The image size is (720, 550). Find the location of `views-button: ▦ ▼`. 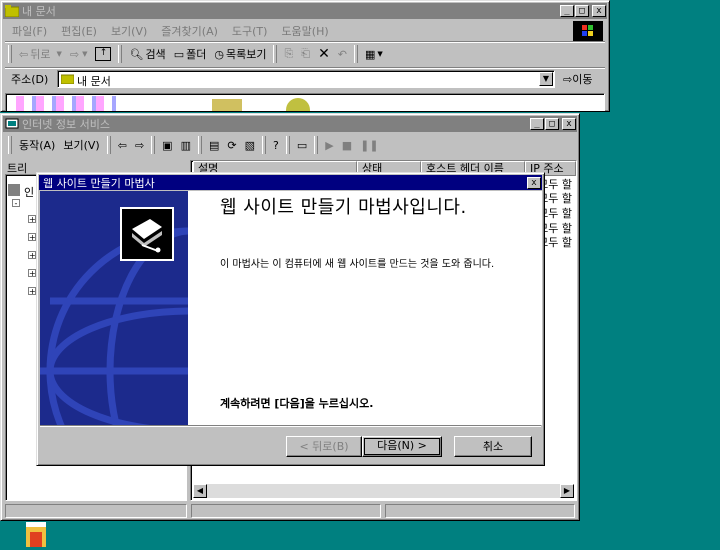

views-button: ▦ ▼ is located at coordinates (374, 54).